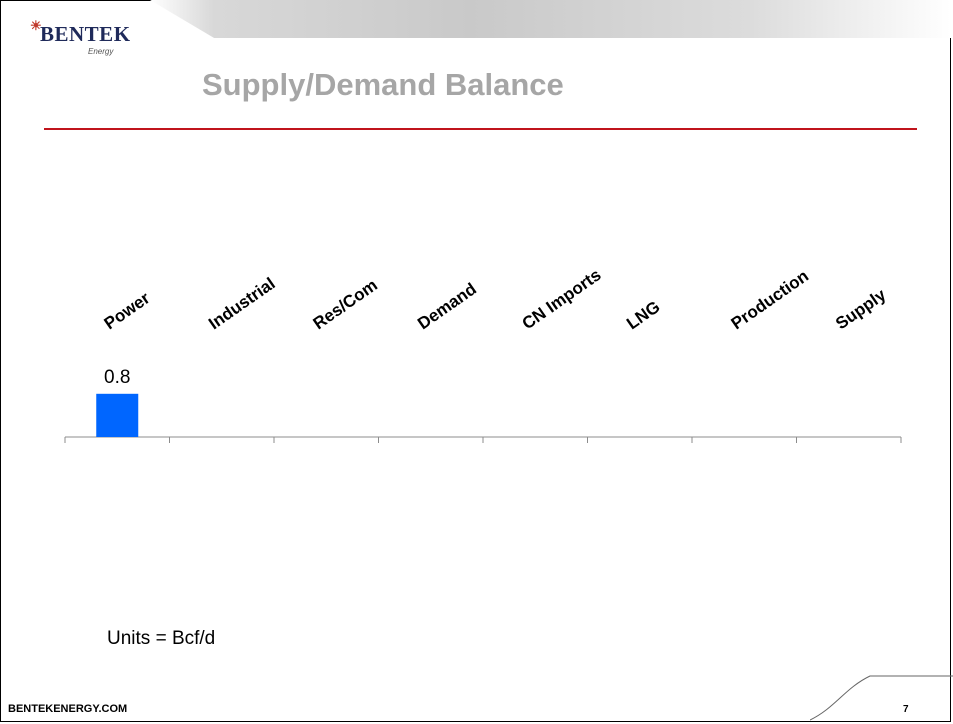  Describe the element at coordinates (117, 377) in the screenshot. I see `data-label: 0.8` at that location.